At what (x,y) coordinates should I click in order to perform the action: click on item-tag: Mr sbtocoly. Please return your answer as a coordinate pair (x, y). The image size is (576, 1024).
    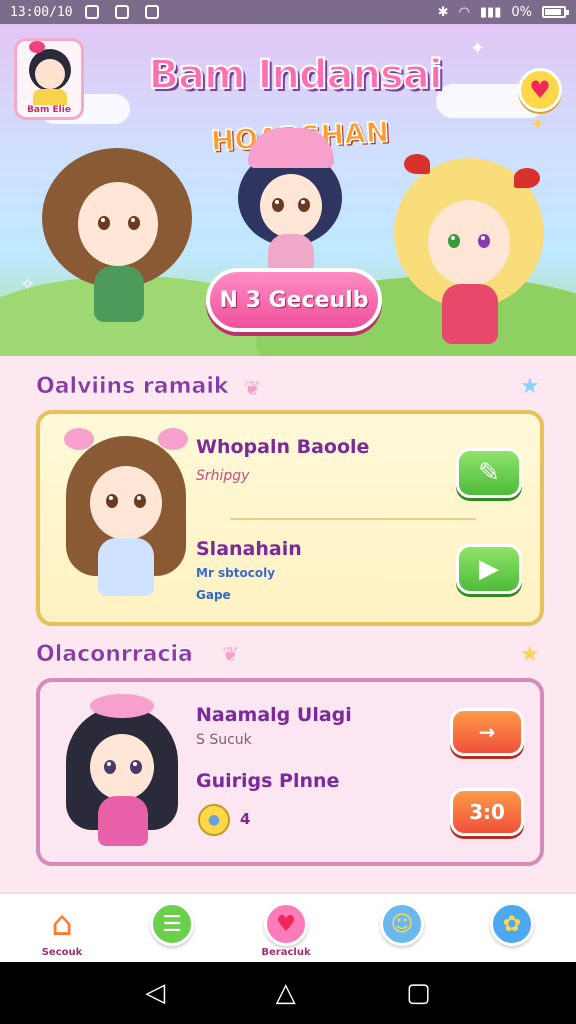
    Looking at the image, I should click on (236, 573).